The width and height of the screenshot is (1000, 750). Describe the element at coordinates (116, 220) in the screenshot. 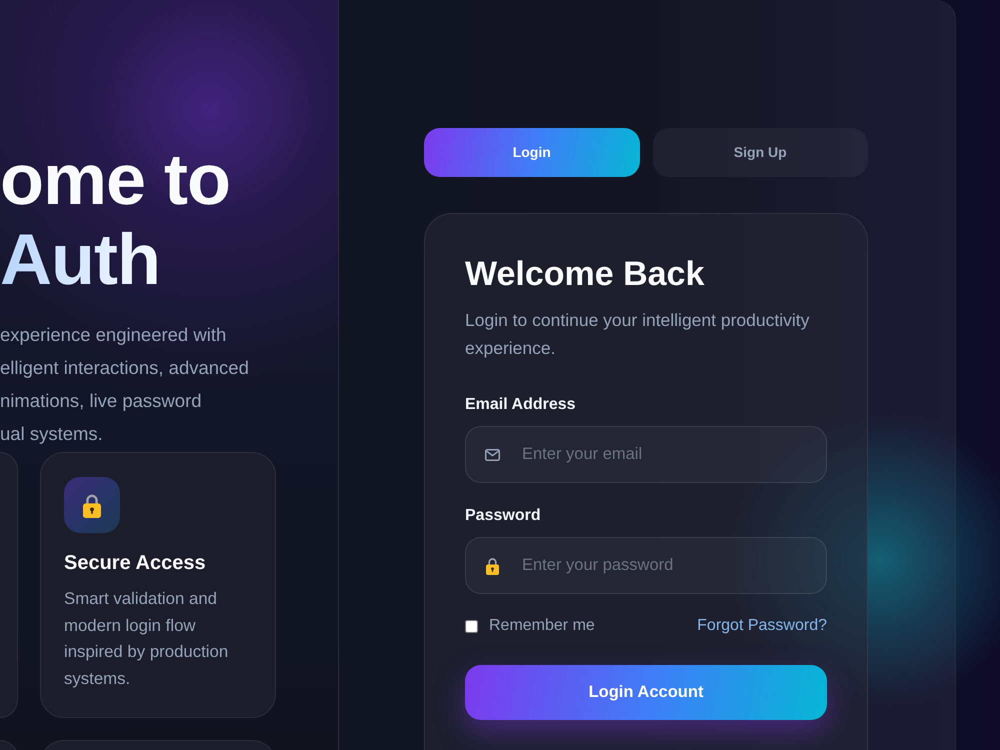

I see `hero-heading: ome to Auth` at that location.